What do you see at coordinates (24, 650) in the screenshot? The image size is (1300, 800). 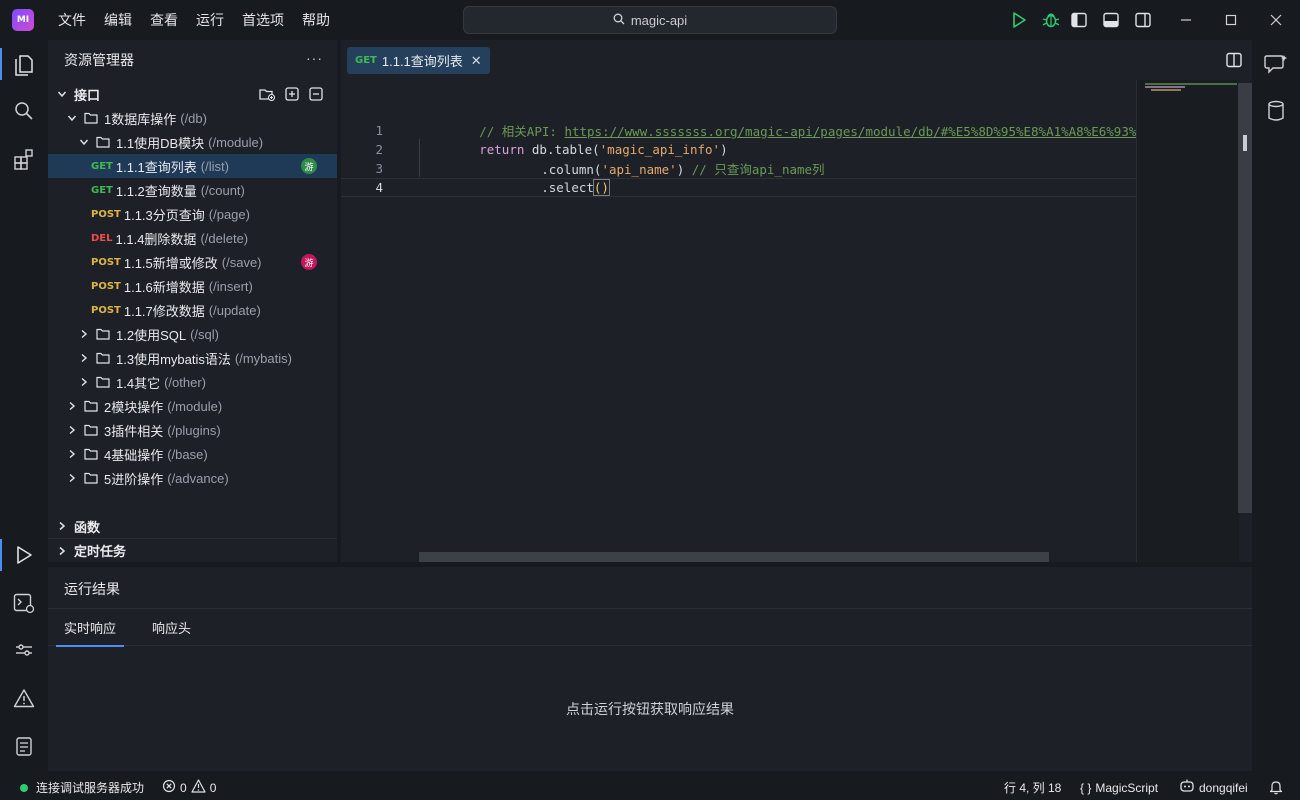 I see `settings-sliders-icon` at bounding box center [24, 650].